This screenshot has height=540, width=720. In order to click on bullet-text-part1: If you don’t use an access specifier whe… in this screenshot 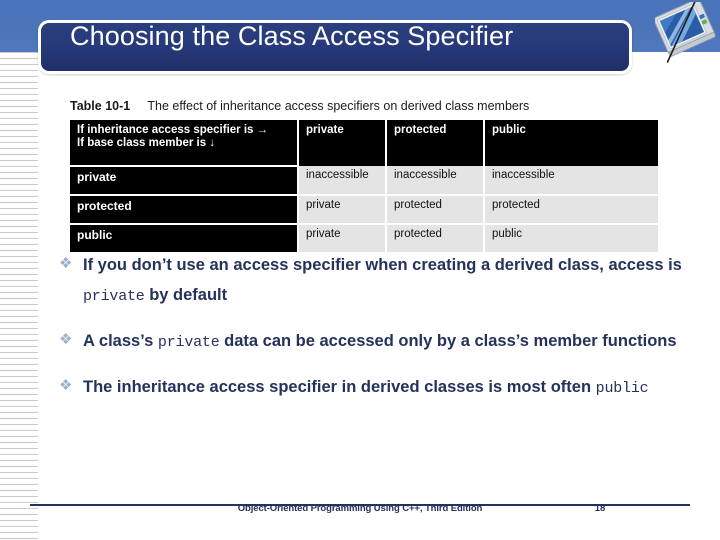, I will do `click(382, 265)`.